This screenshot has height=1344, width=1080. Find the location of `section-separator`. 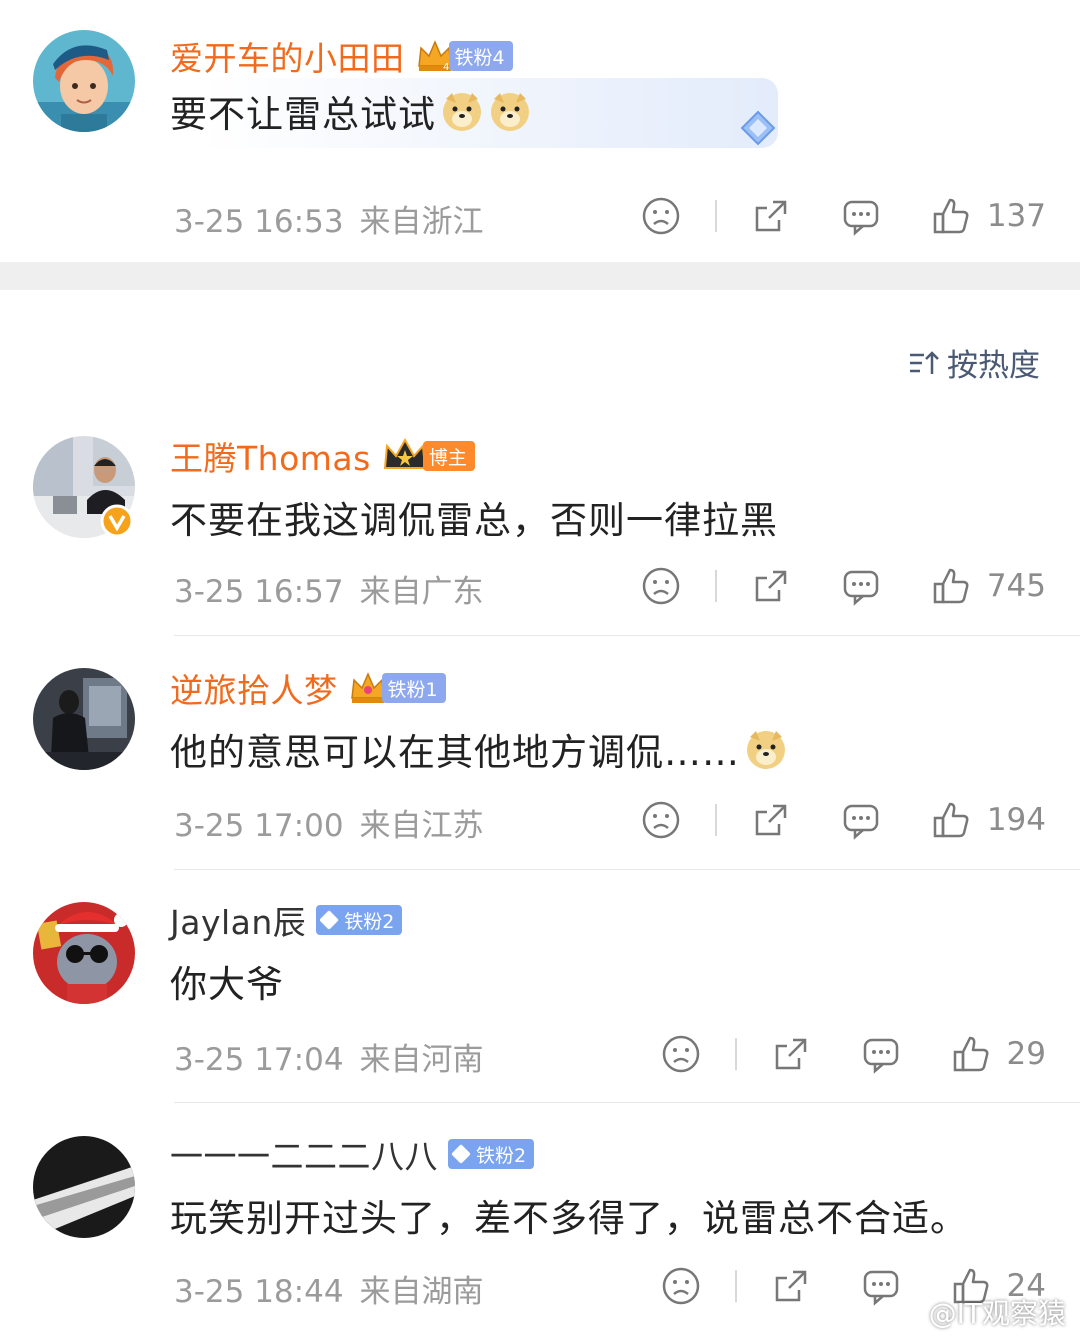

section-separator is located at coordinates (540, 276).